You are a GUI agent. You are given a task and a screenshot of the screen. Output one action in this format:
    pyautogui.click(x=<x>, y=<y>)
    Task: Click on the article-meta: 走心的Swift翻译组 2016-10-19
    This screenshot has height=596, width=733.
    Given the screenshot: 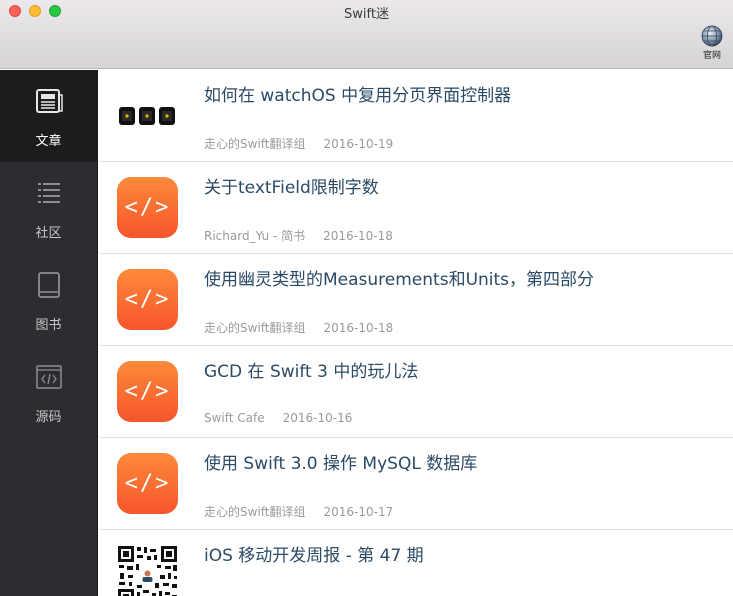 What is the action you would take?
    pyautogui.click(x=298, y=143)
    